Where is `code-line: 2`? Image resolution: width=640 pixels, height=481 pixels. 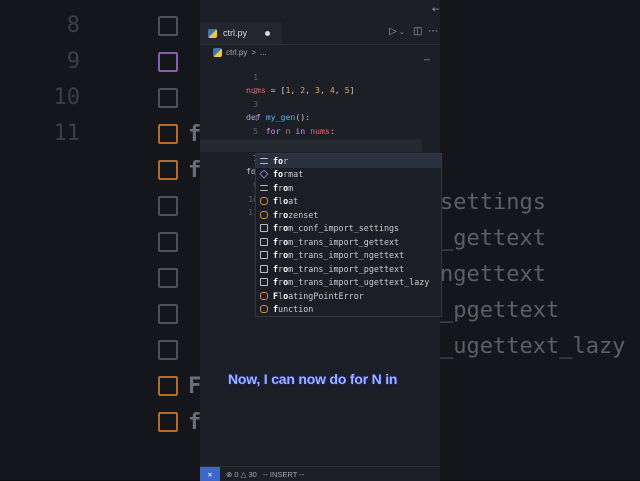
code-line: 2 is located at coordinates (320, 84).